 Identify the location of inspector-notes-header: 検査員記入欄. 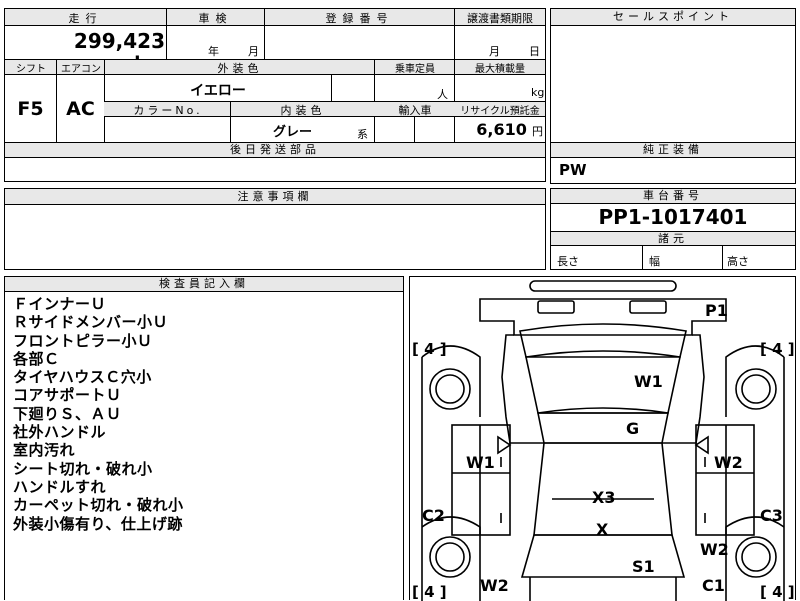
(204, 284).